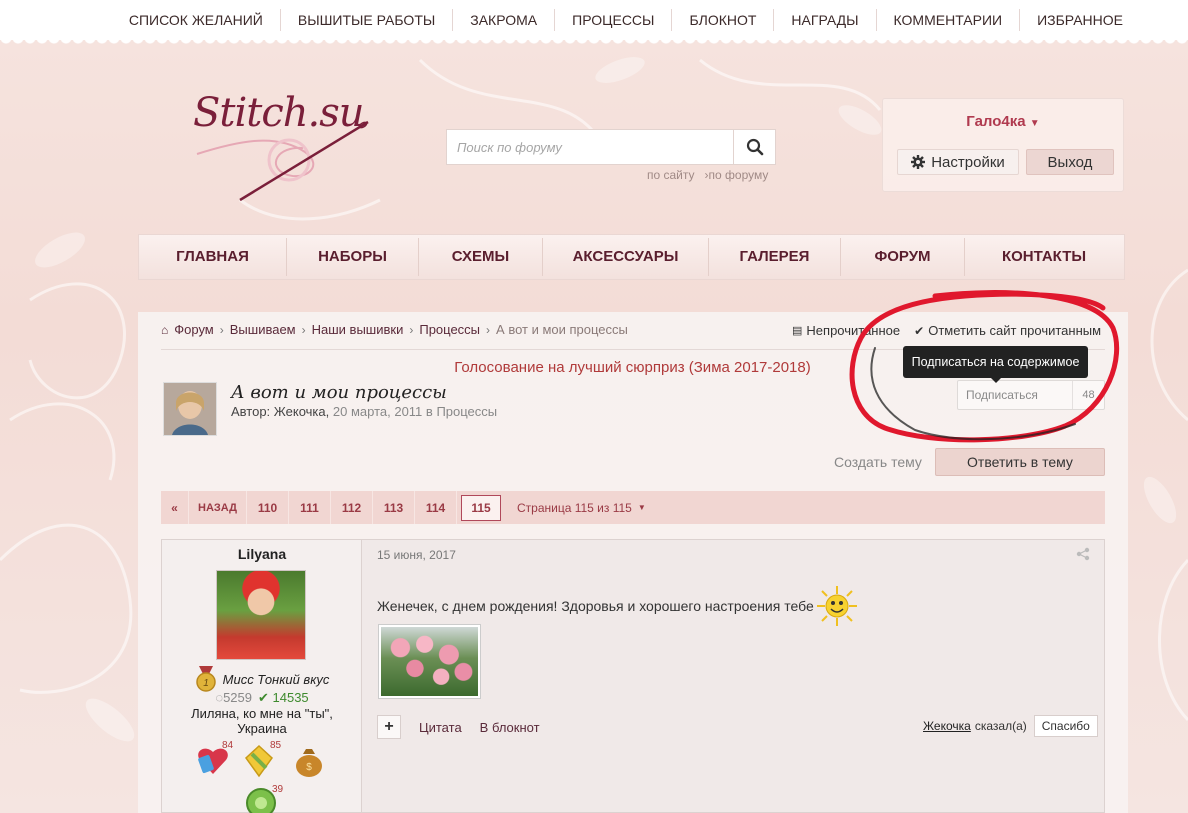 The image size is (1188, 813). What do you see at coordinates (268, 507) in the screenshot?
I see `page-link: 110` at bounding box center [268, 507].